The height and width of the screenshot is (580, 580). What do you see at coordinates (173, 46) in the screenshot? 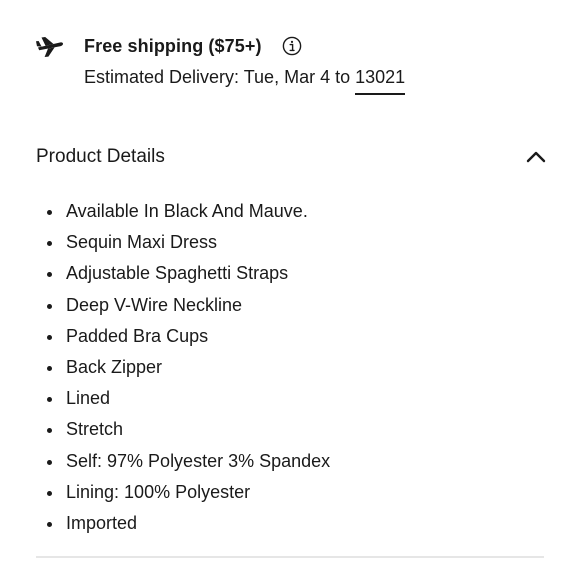
I see `shipping-title: Free shipping ($75+)` at bounding box center [173, 46].